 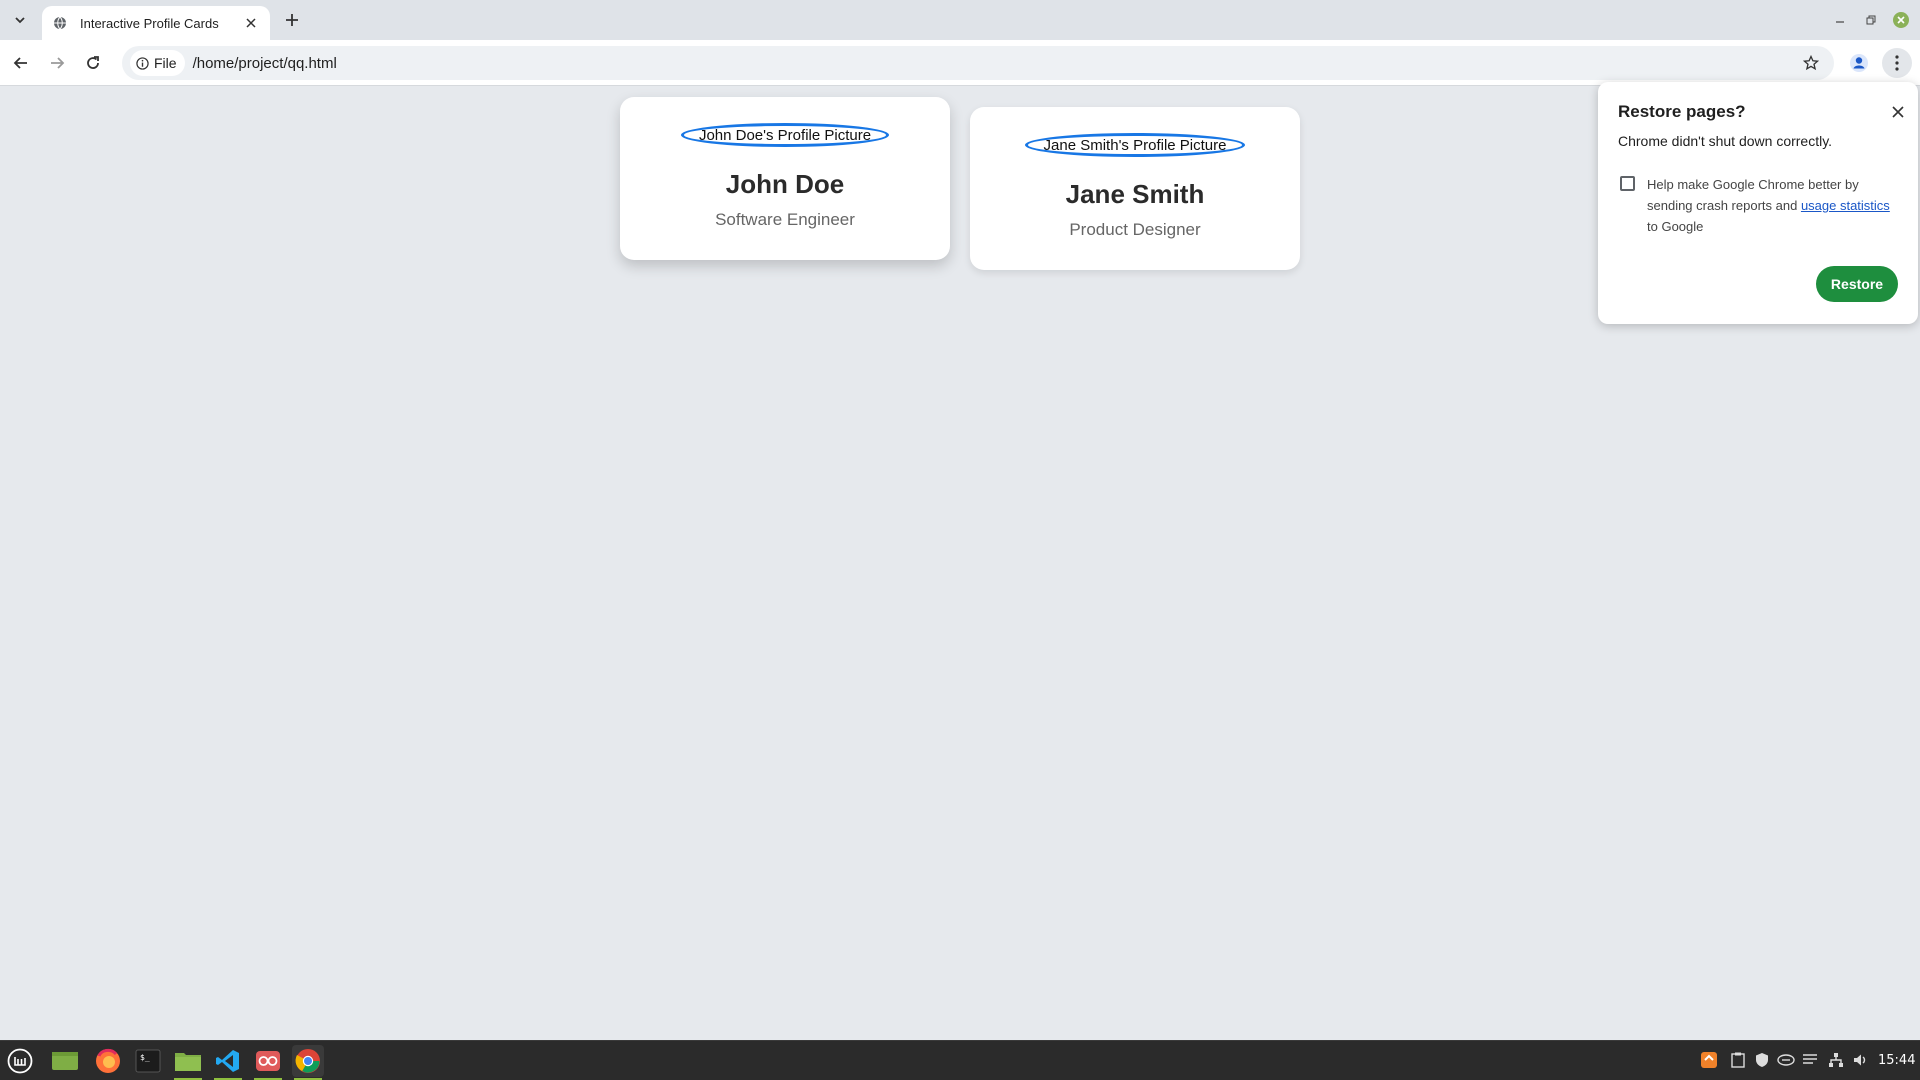 What do you see at coordinates (1675, 226) in the screenshot?
I see `help-text-suffix: to Google` at bounding box center [1675, 226].